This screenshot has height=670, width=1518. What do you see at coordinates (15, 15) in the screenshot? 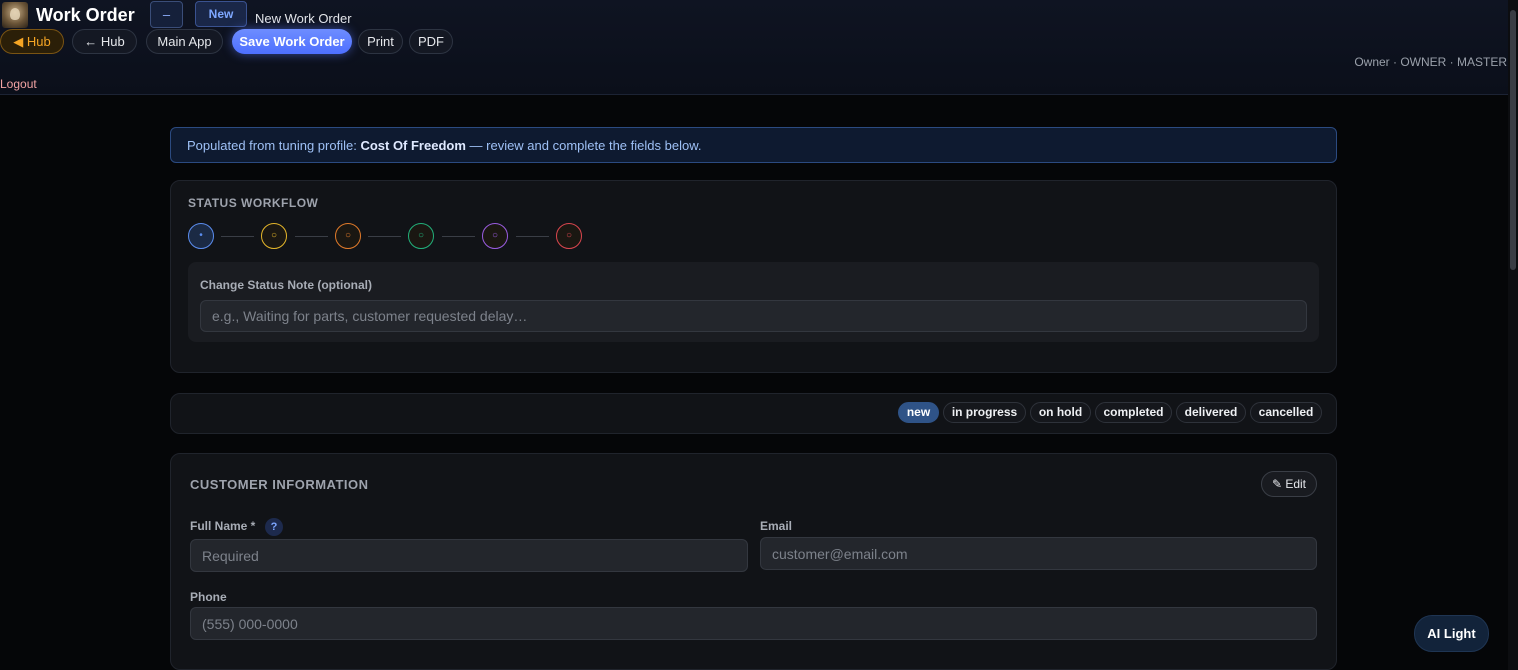
I see `app-logo-icon` at bounding box center [15, 15].